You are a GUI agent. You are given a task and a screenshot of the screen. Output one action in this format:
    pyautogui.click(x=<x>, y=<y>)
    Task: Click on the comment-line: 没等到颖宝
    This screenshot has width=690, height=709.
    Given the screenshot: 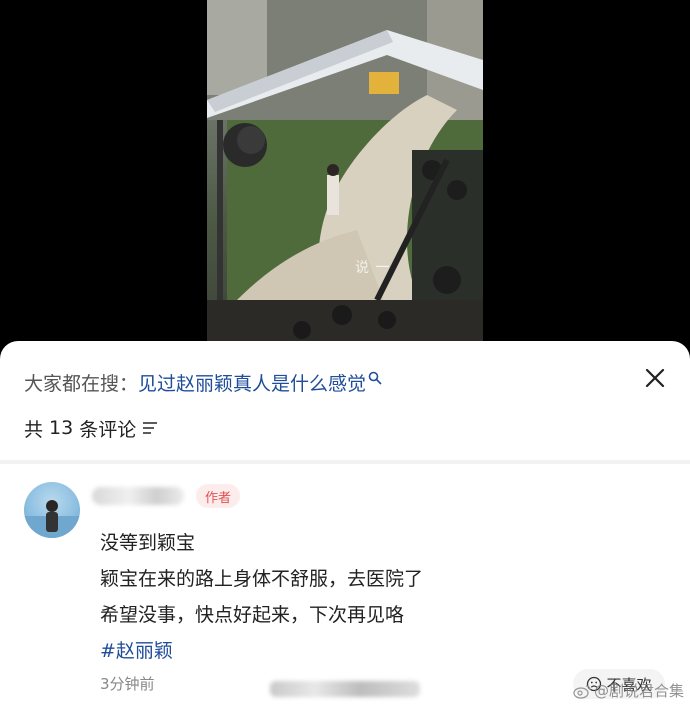 What is the action you would take?
    pyautogui.click(x=148, y=543)
    